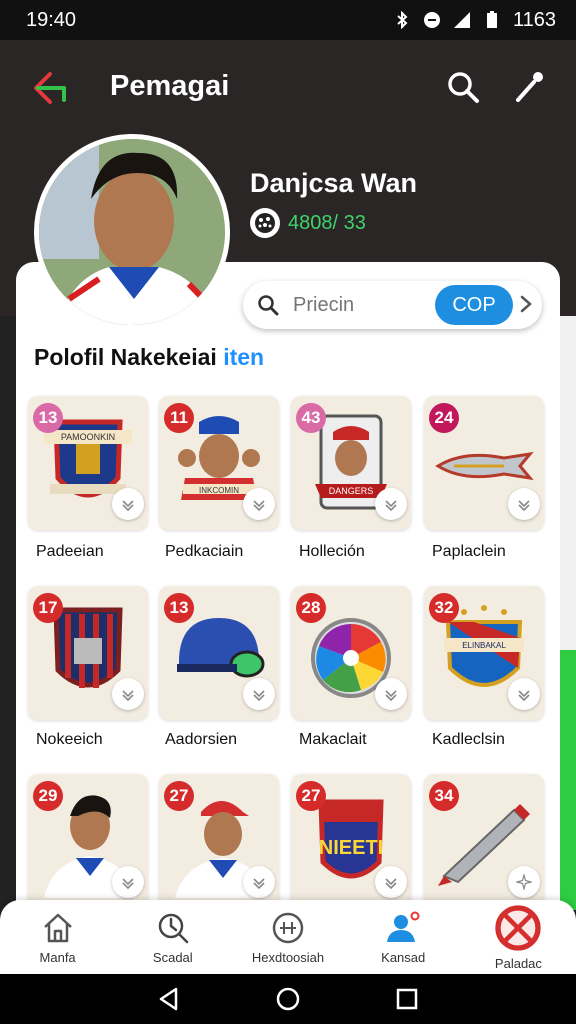 This screenshot has height=1024, width=576. I want to click on blocked-icon, so click(518, 927).